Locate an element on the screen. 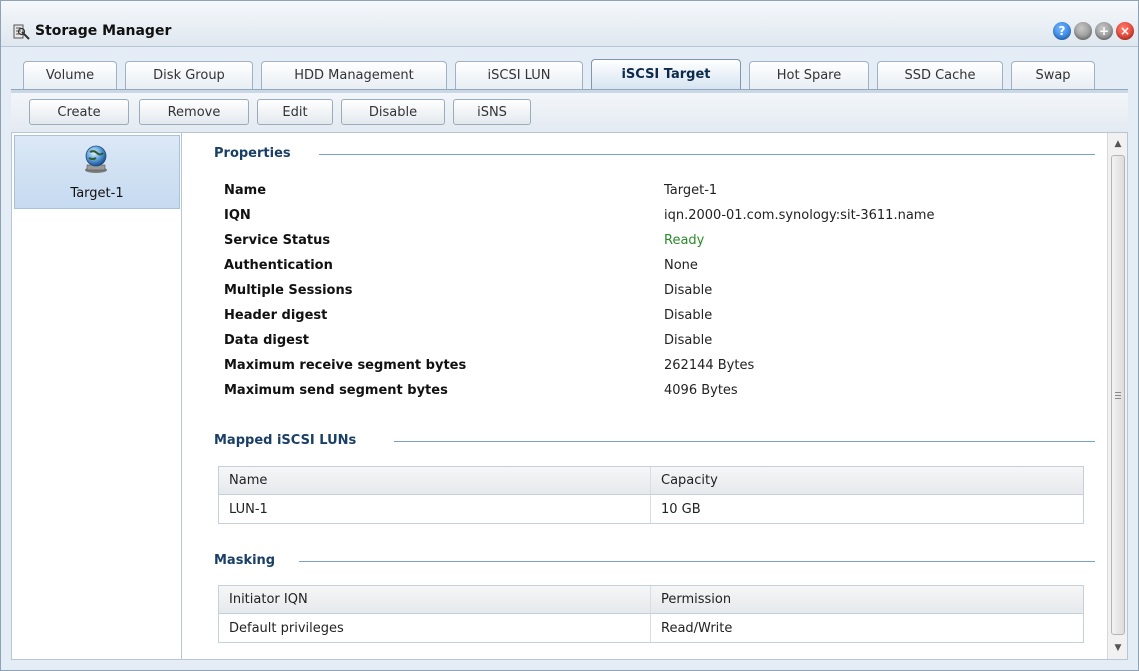 This screenshot has width=1139, height=671. prop-label-name: Name is located at coordinates (245, 190).